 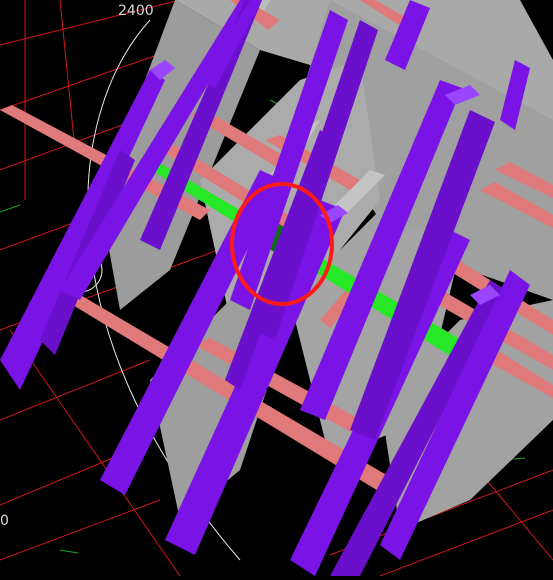 I want to click on dimension-label-top: 2400, so click(x=136, y=11).